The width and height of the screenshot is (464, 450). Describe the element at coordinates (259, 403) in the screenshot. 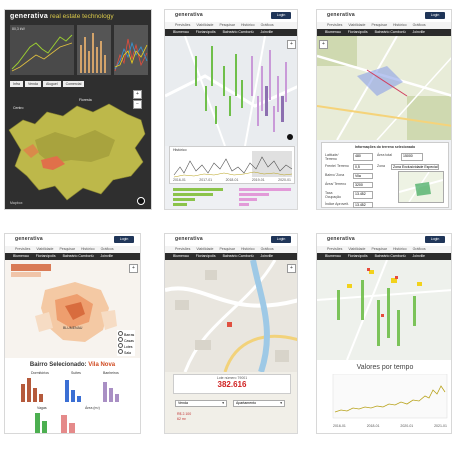

I see `property-type-select: Apartamento ▾` at that location.